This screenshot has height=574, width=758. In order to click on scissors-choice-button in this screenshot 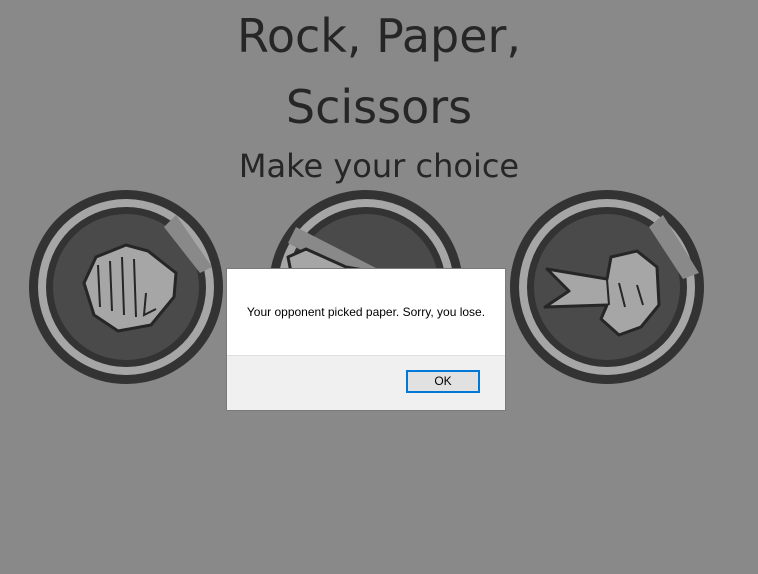, I will do `click(607, 287)`.